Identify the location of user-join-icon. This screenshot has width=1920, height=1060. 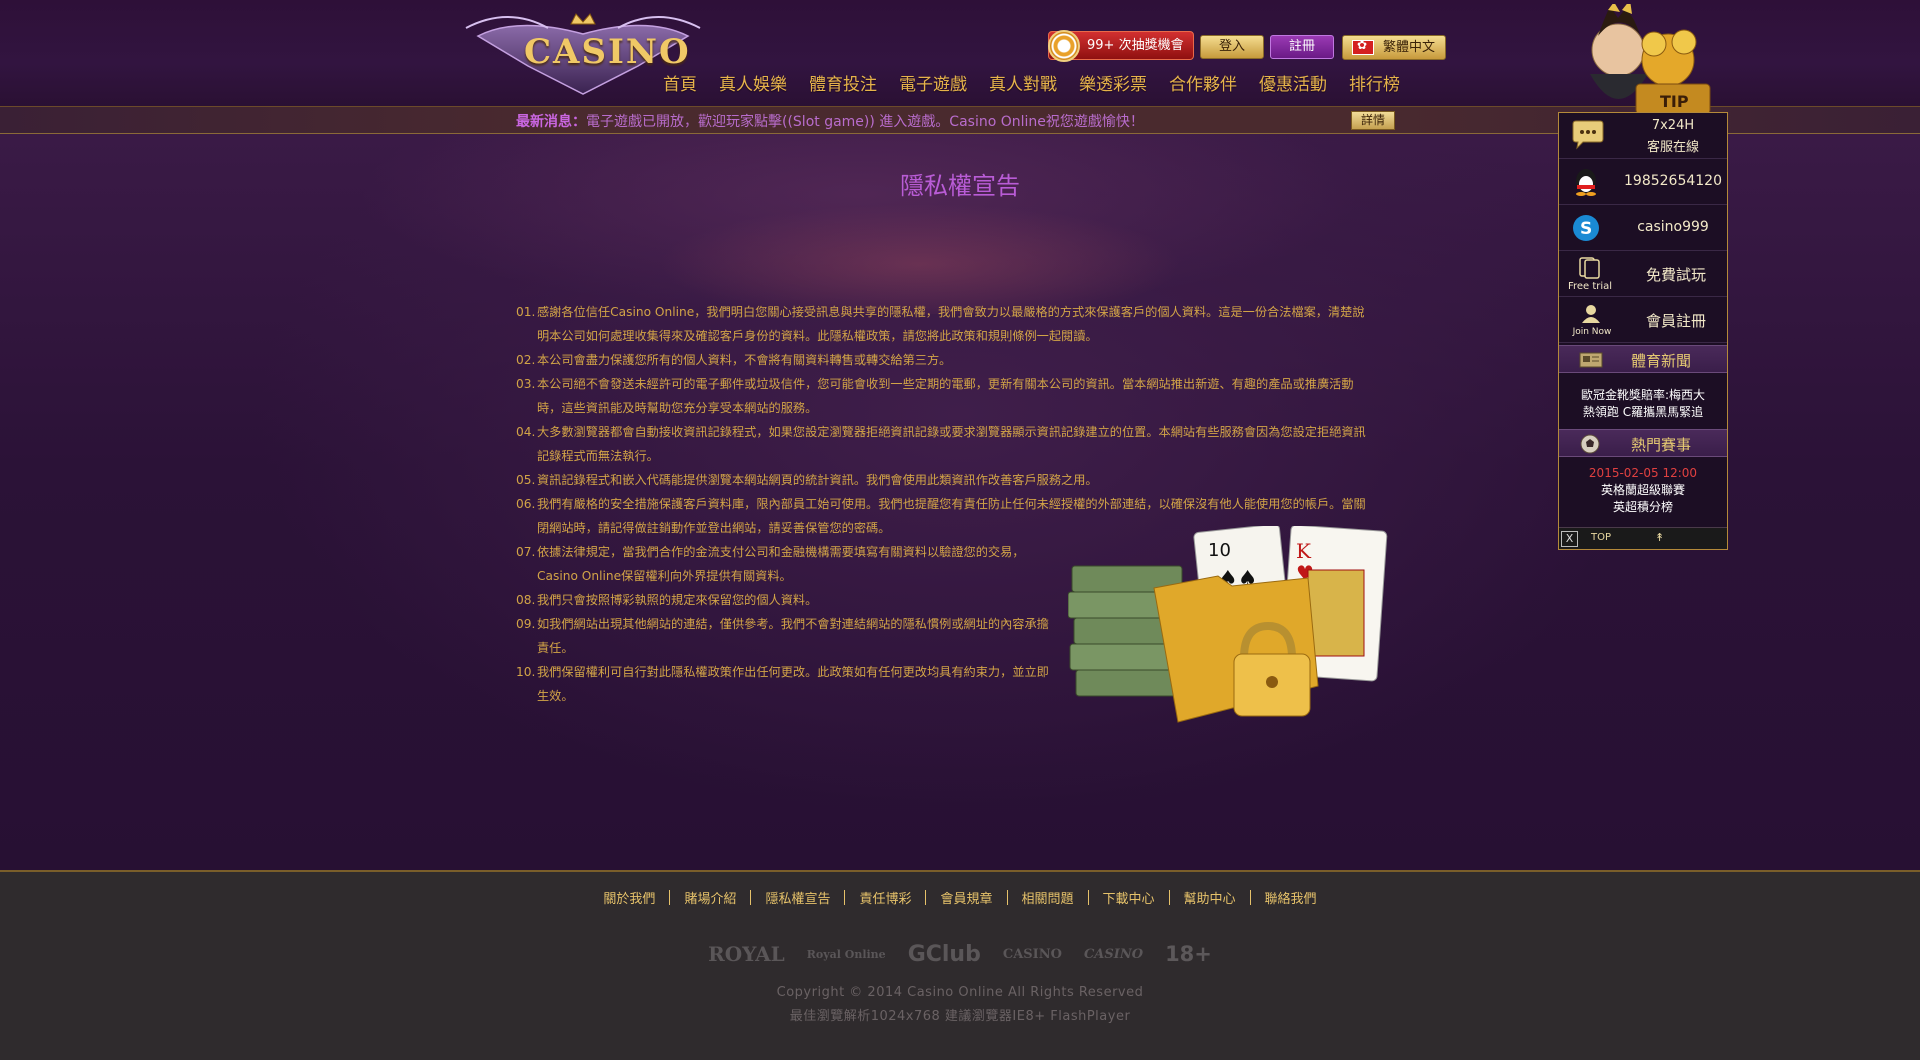
(1591, 314).